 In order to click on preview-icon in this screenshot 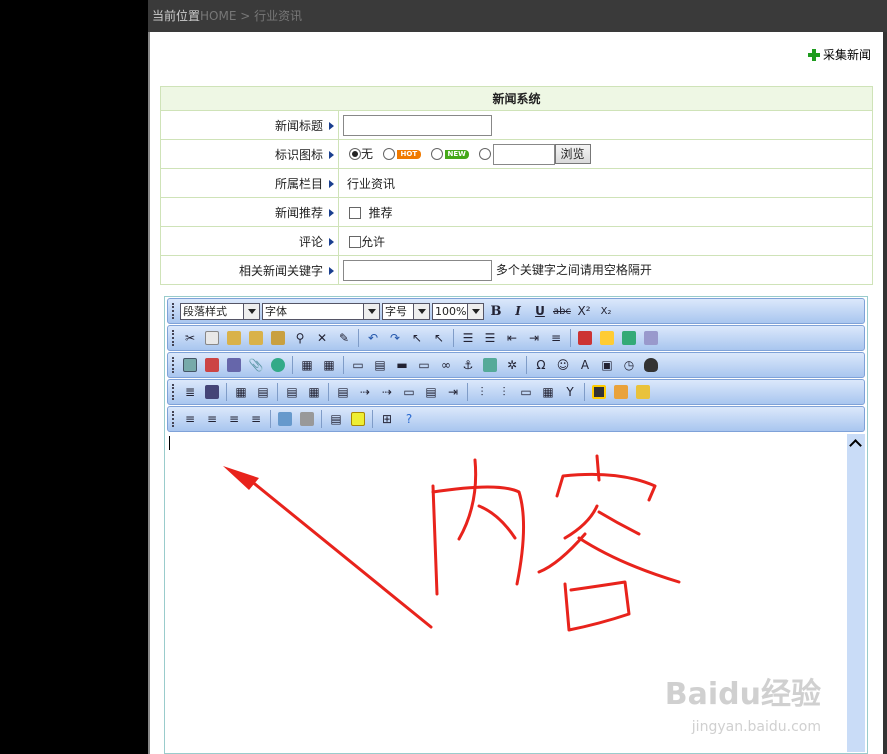, I will do `click(285, 419)`.